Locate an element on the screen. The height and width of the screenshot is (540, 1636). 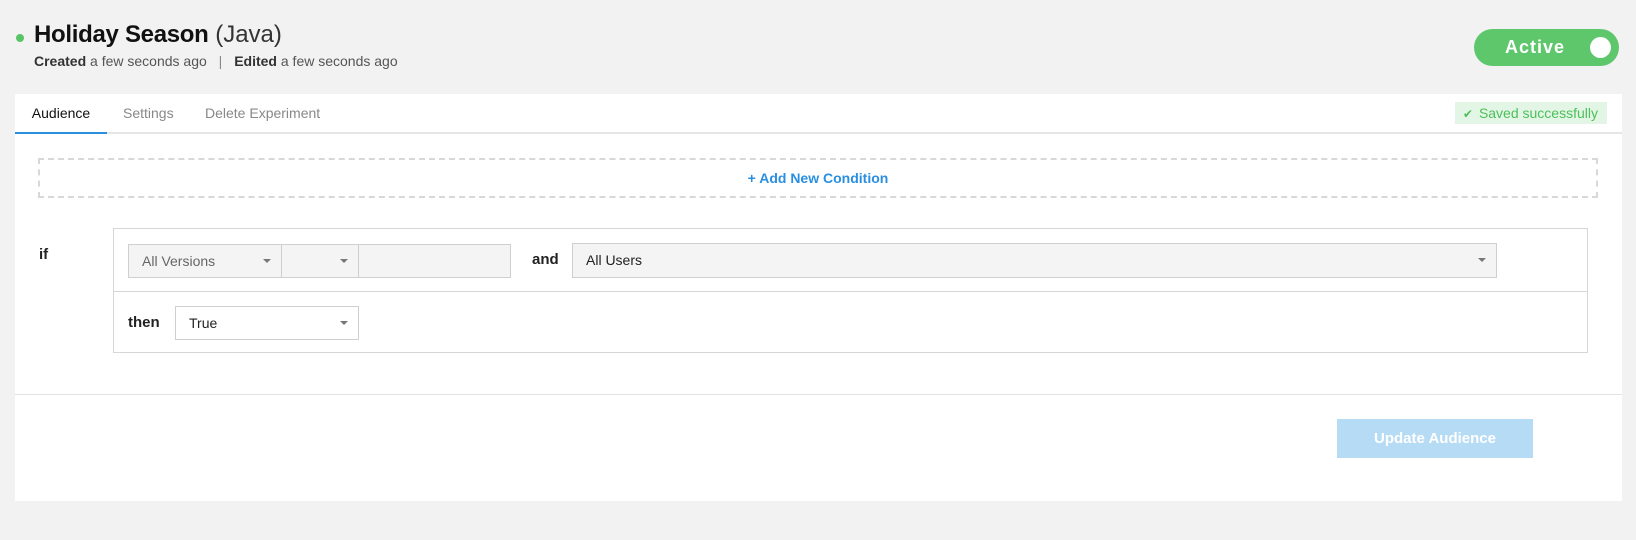
active-toggle-label: Active is located at coordinates (1535, 47).